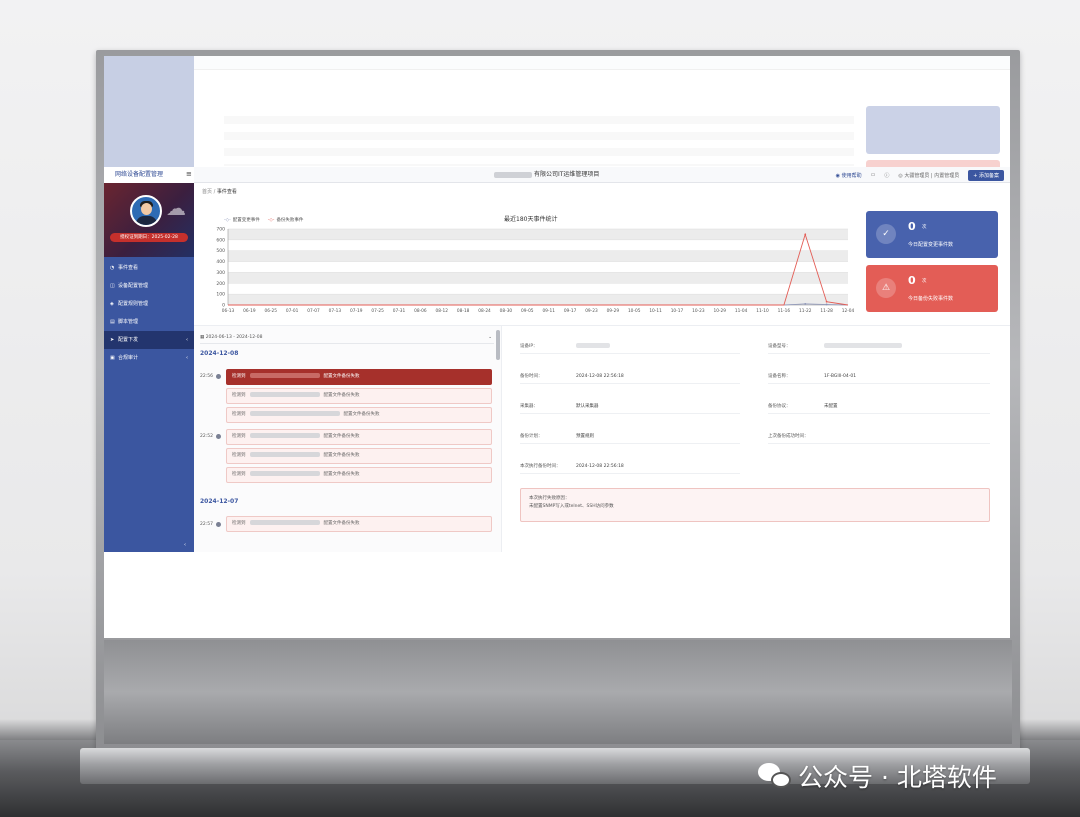  What do you see at coordinates (112, 322) in the screenshot?
I see `script-icon: ▤` at bounding box center [112, 322].